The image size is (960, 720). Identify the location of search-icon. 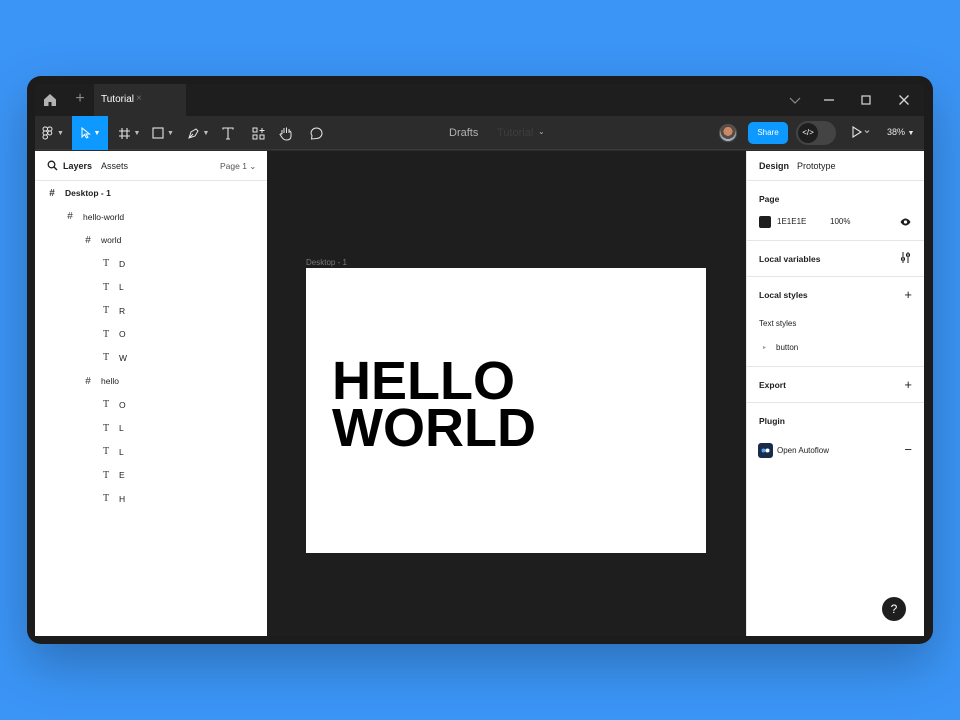
(52, 165).